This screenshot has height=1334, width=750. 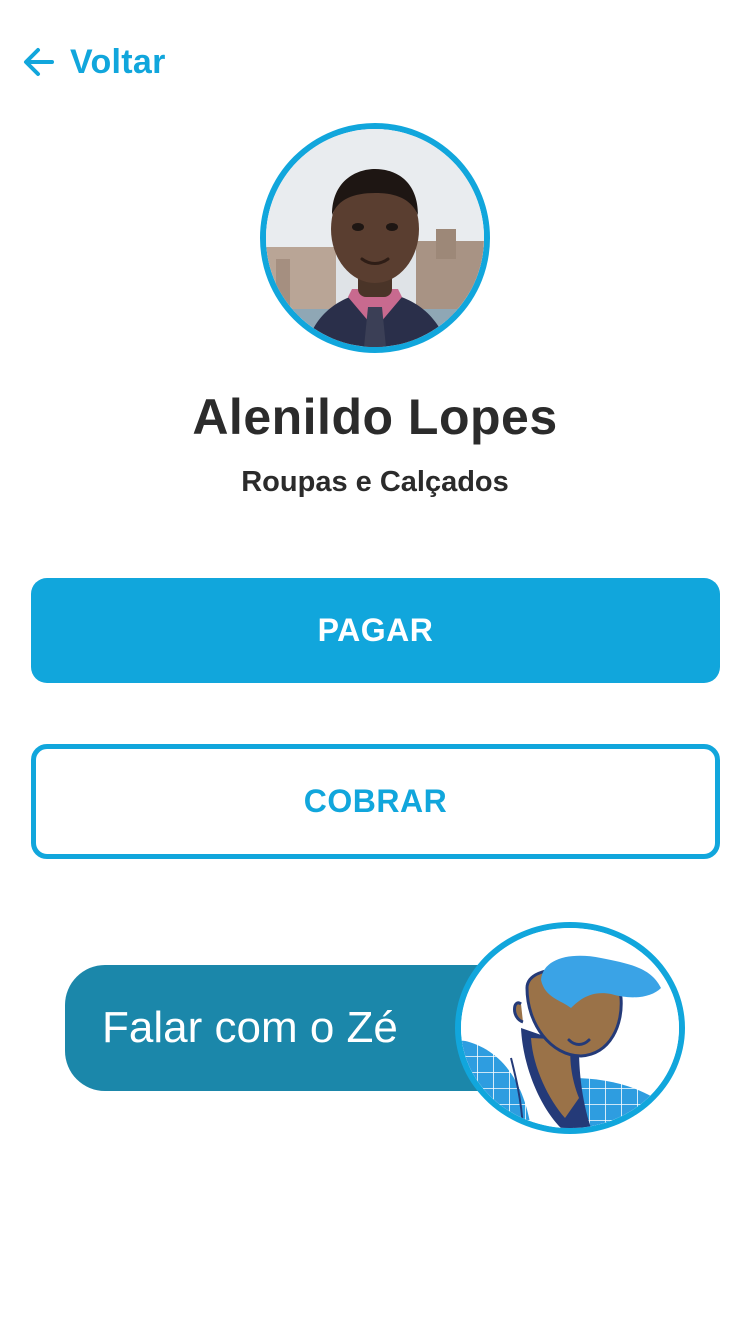 What do you see at coordinates (375, 630) in the screenshot?
I see `pay-button: PAGAR` at bounding box center [375, 630].